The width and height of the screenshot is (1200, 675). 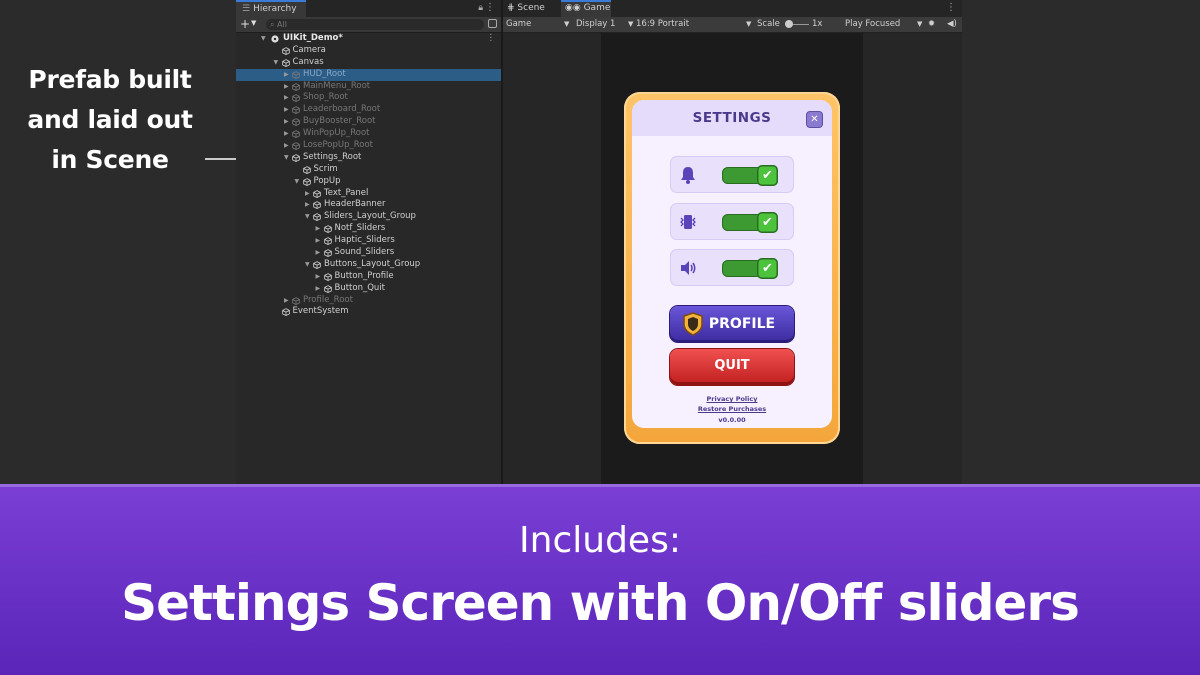 What do you see at coordinates (368, 205) in the screenshot?
I see `hierarchy-item: ▶ HeaderBanner` at bounding box center [368, 205].